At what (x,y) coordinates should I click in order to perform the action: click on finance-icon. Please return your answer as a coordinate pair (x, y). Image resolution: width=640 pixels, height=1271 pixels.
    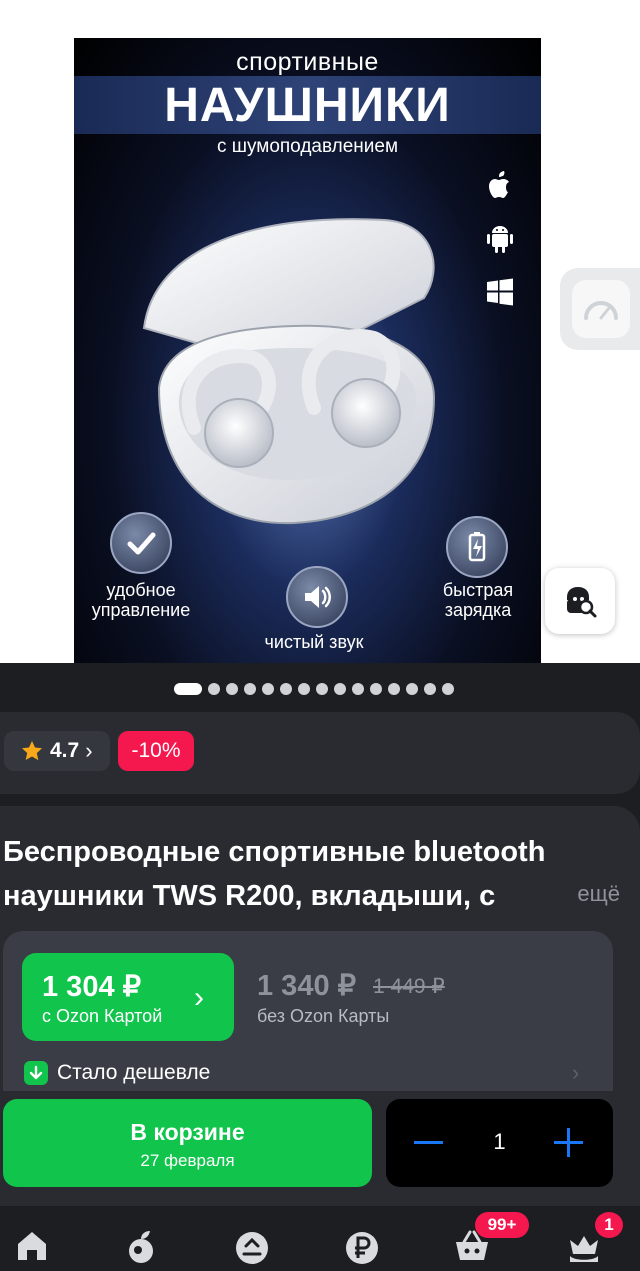
    Looking at the image, I should click on (362, 1246).